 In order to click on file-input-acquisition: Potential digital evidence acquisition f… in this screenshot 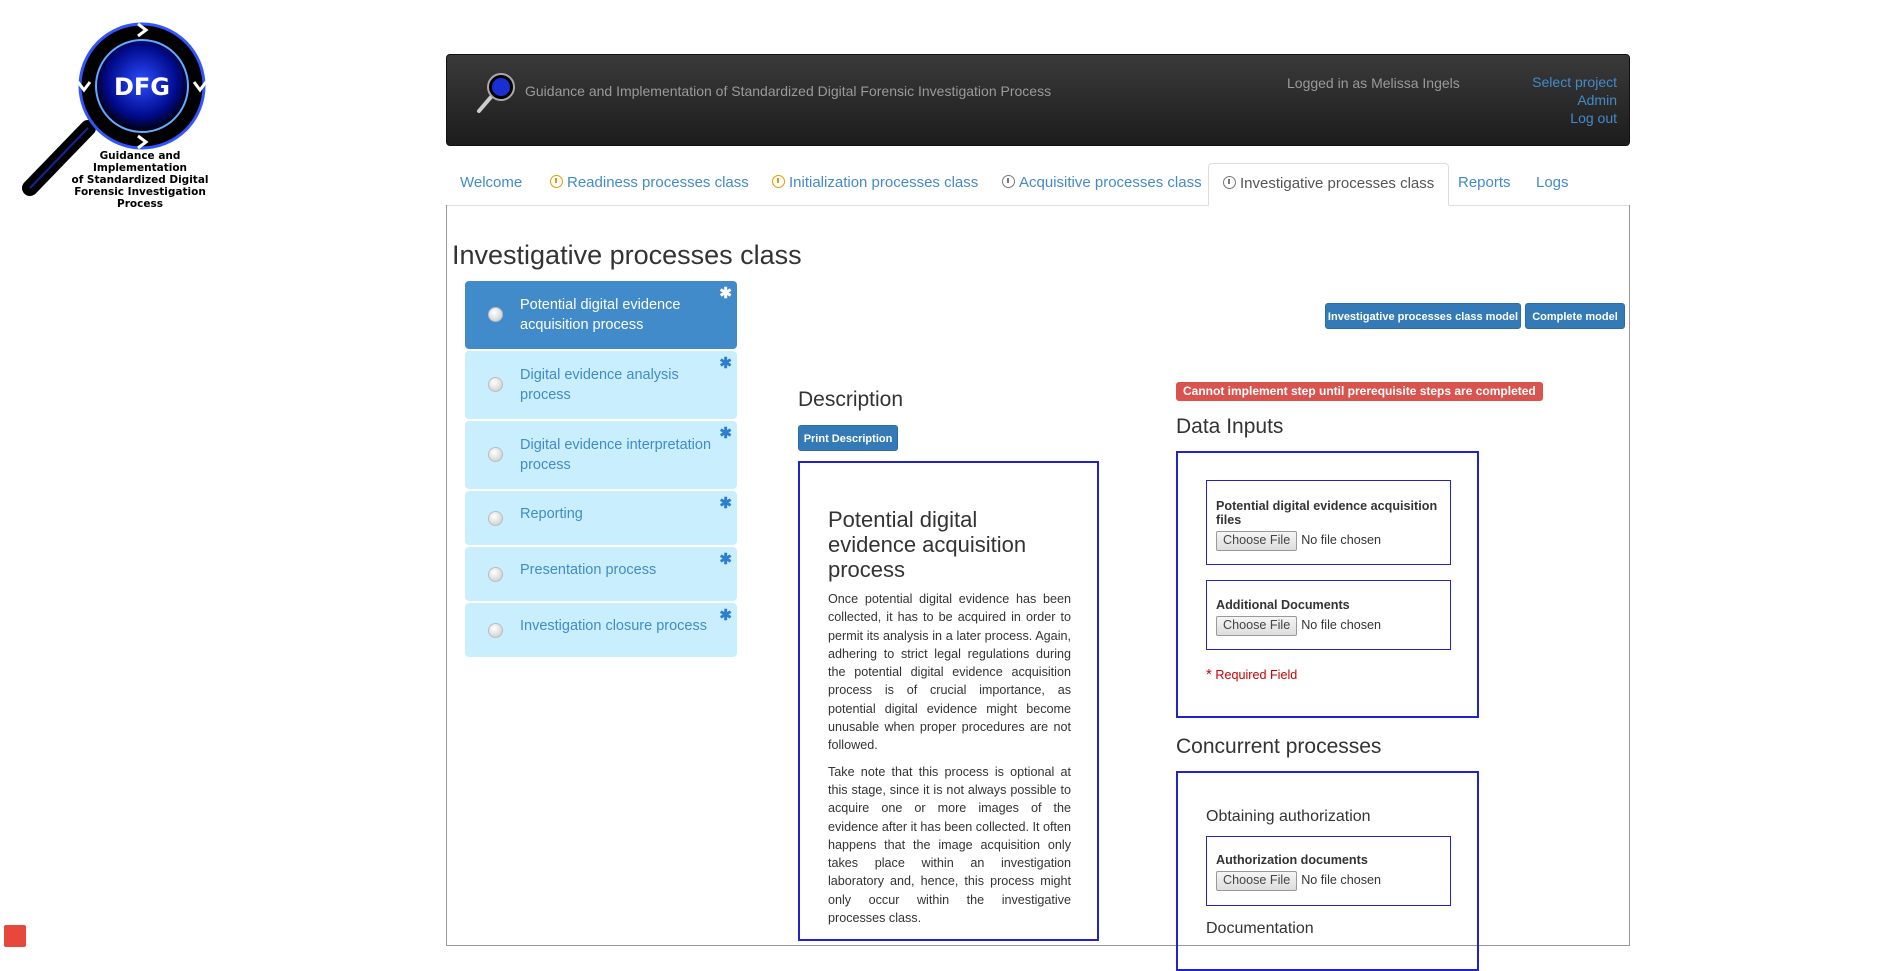, I will do `click(1328, 522)`.